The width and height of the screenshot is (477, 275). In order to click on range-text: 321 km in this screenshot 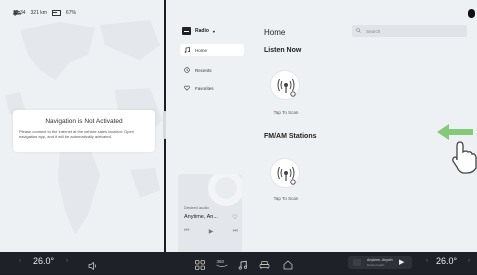, I will do `click(38, 13)`.